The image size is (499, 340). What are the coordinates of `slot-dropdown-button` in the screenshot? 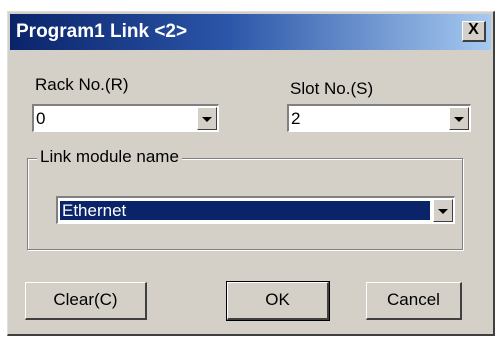 It's located at (459, 118).